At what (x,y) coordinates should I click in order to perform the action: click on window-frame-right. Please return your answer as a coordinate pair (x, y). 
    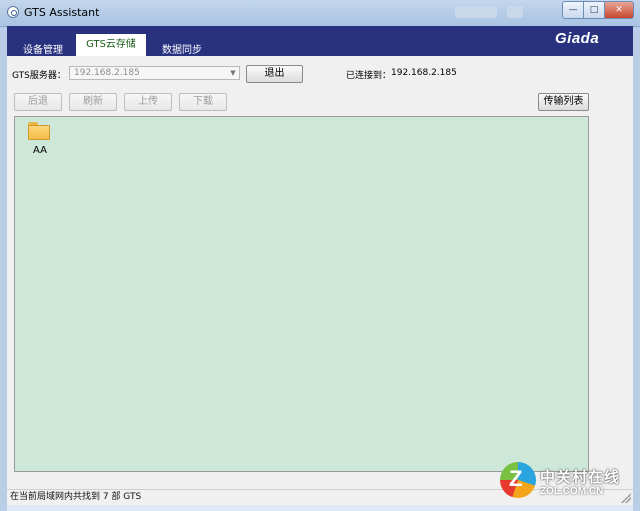
    Looking at the image, I should click on (636, 268).